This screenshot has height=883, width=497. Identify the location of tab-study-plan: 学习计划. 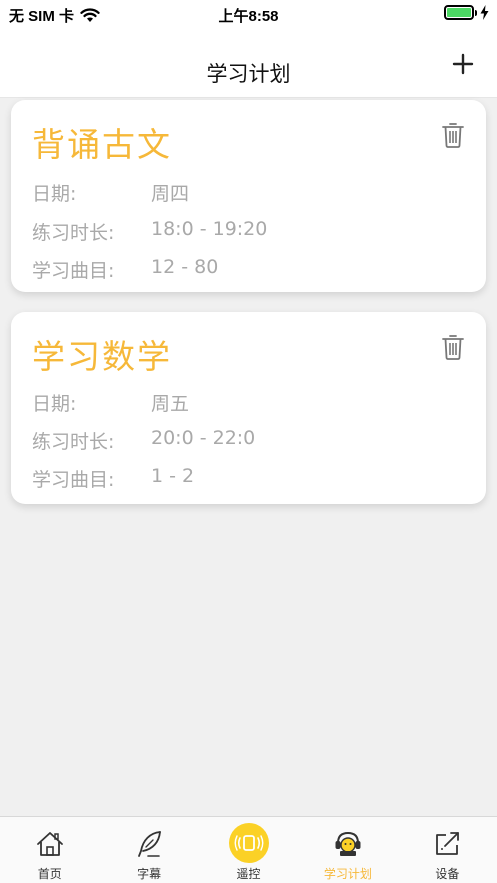
(347, 850).